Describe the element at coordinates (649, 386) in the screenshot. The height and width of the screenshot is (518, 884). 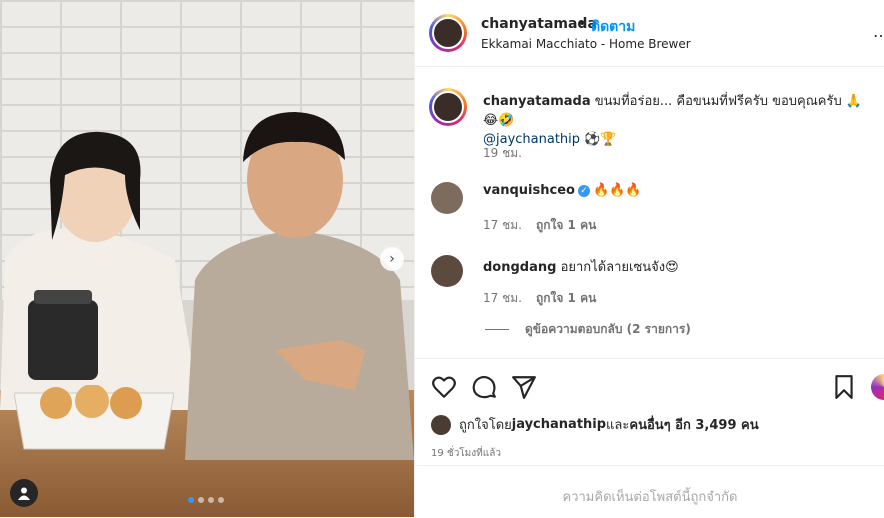
I see `action-bar` at that location.